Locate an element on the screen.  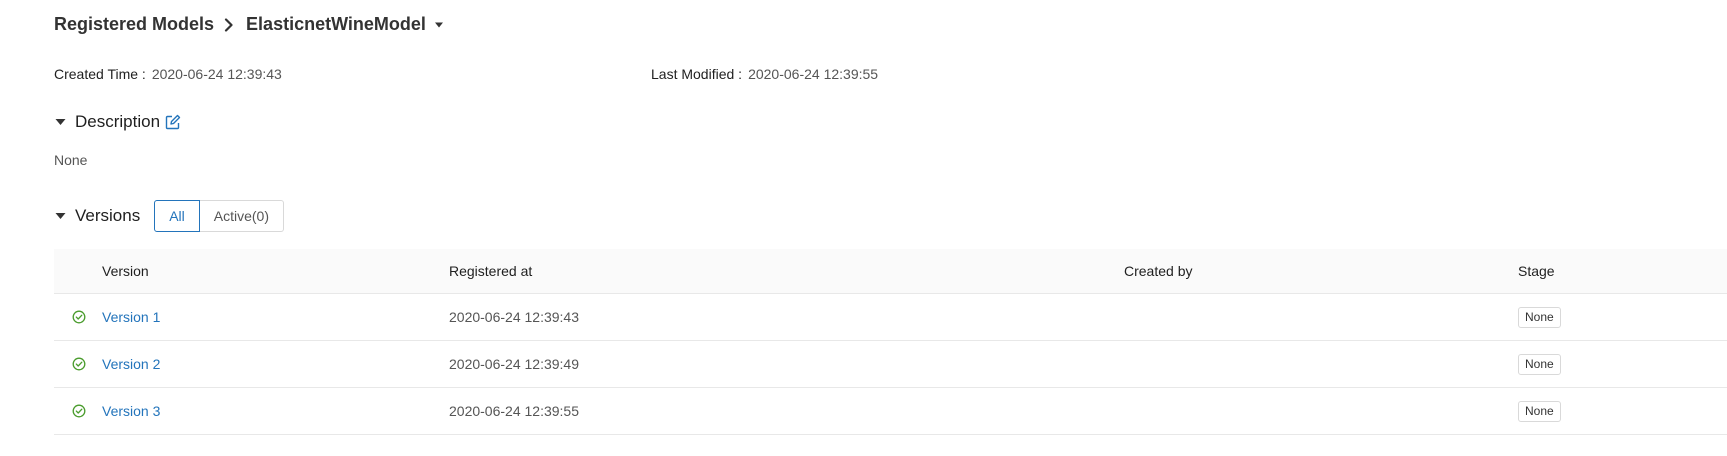
created-time-label: Created Time : is located at coordinates (100, 74).